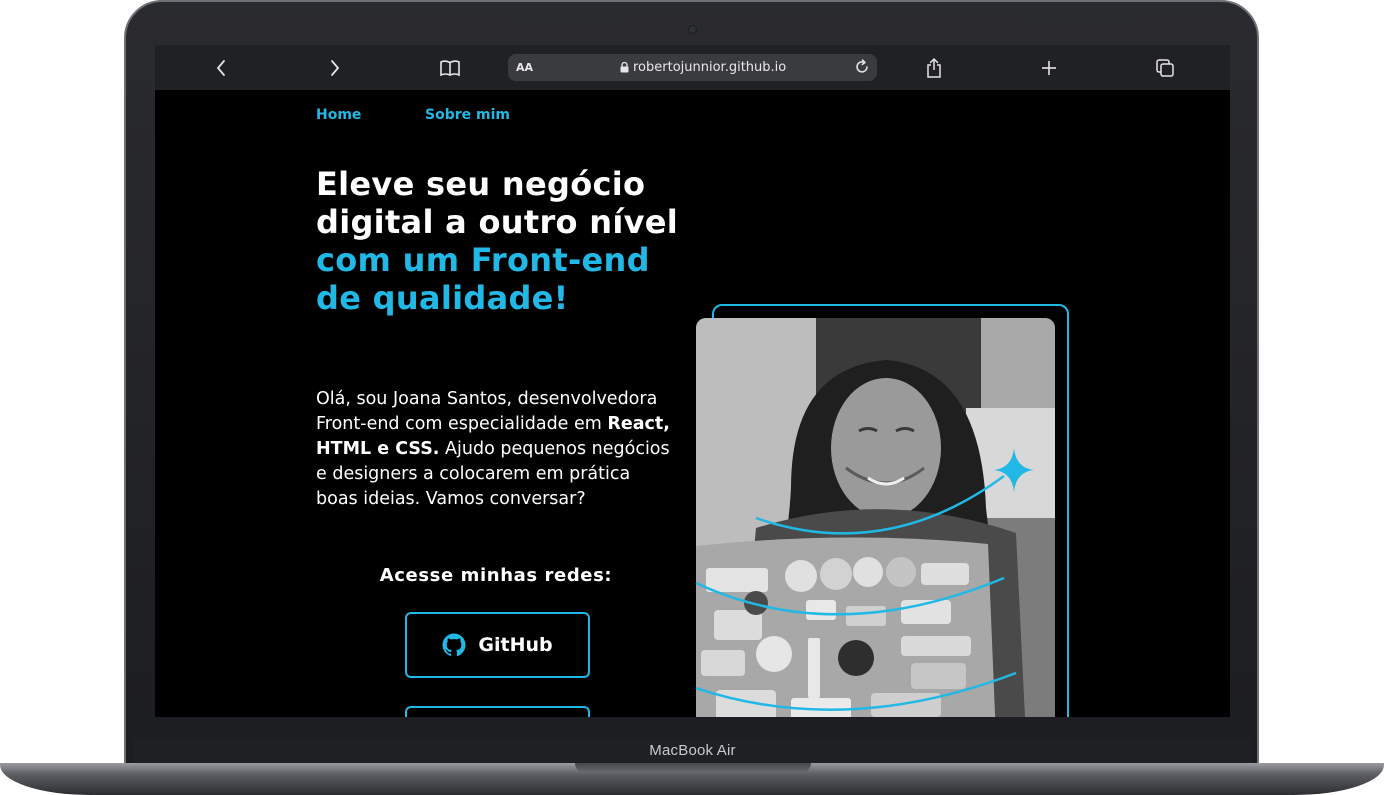 The width and height of the screenshot is (1384, 795). I want to click on tabs-button, so click(1165, 67).